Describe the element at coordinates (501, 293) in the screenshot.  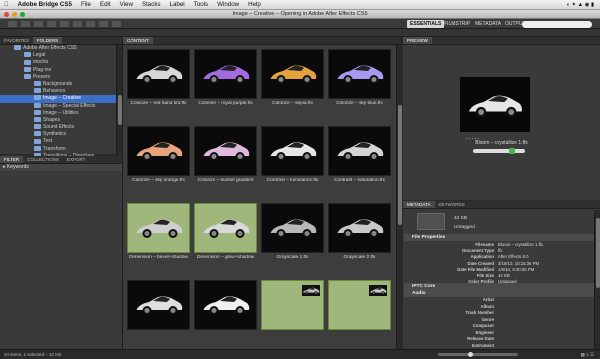
I see `audio-header: Audio` at that location.